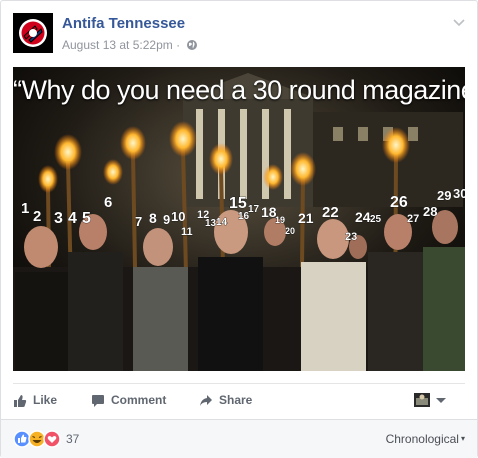  Describe the element at coordinates (153, 218) in the screenshot. I see `photo-number-label: 8` at that location.